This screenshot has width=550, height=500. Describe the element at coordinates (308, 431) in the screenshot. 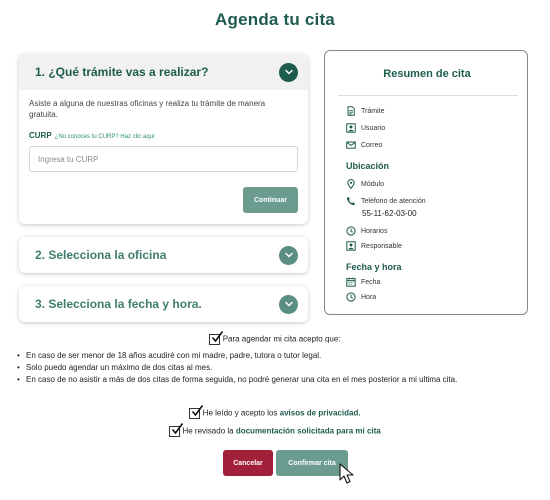

I see `documents-link: documentación solicitada para mi cita` at that location.